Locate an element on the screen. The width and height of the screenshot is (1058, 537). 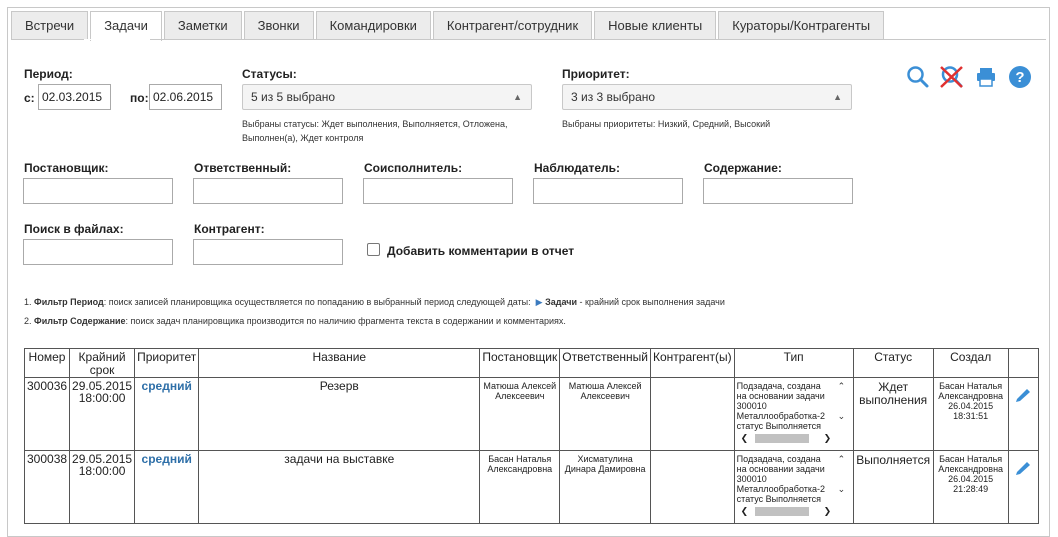
assigner-input is located at coordinates (98, 191).